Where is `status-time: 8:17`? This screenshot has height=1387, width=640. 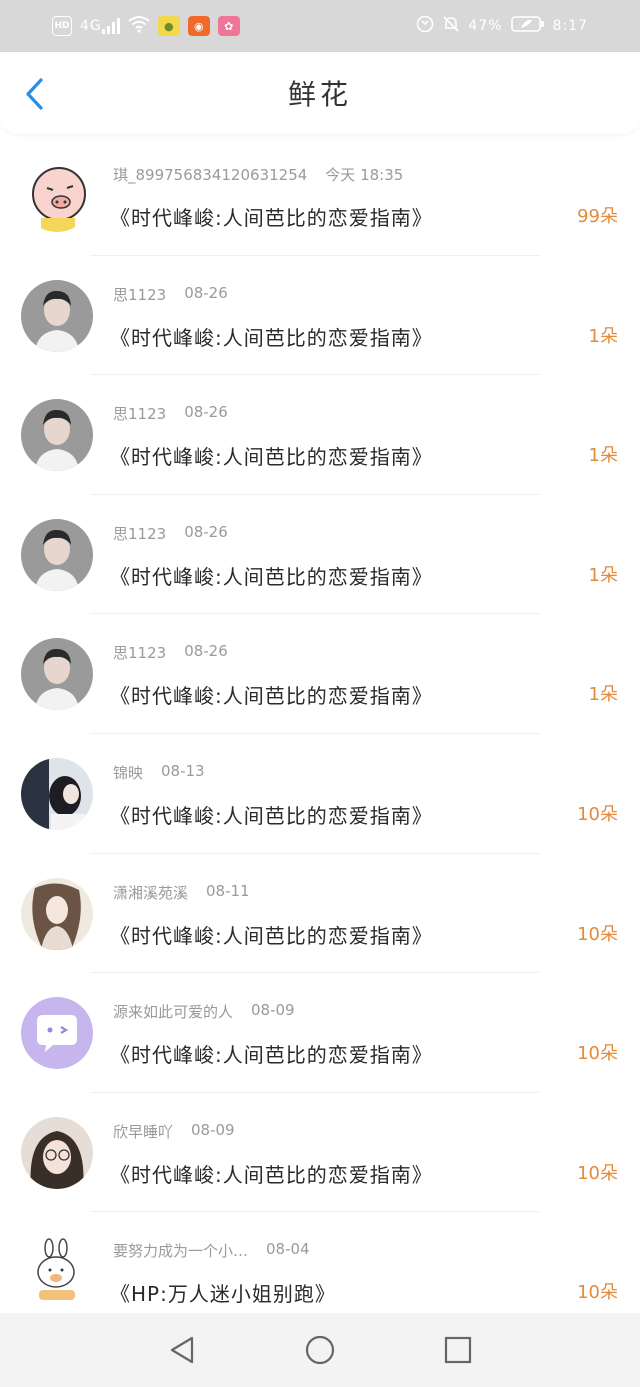
status-time: 8:17 is located at coordinates (570, 26).